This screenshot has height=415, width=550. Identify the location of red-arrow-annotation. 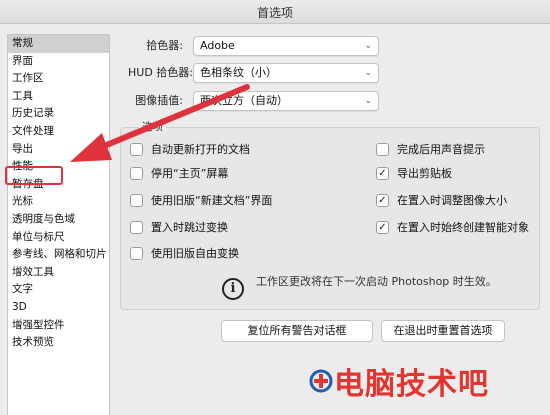
(160, 123).